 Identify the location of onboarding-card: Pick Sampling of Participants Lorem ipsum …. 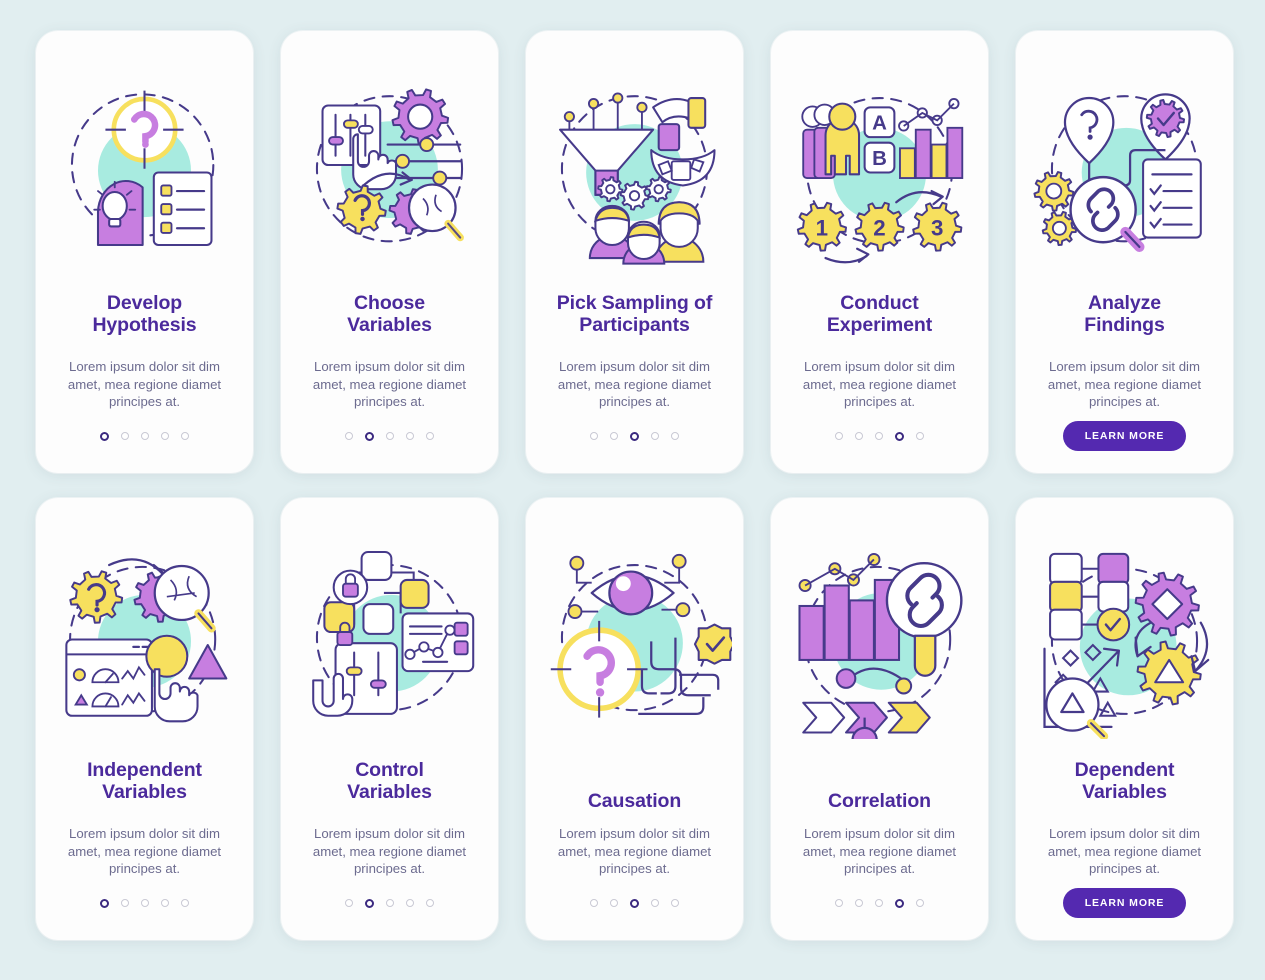
(634, 252).